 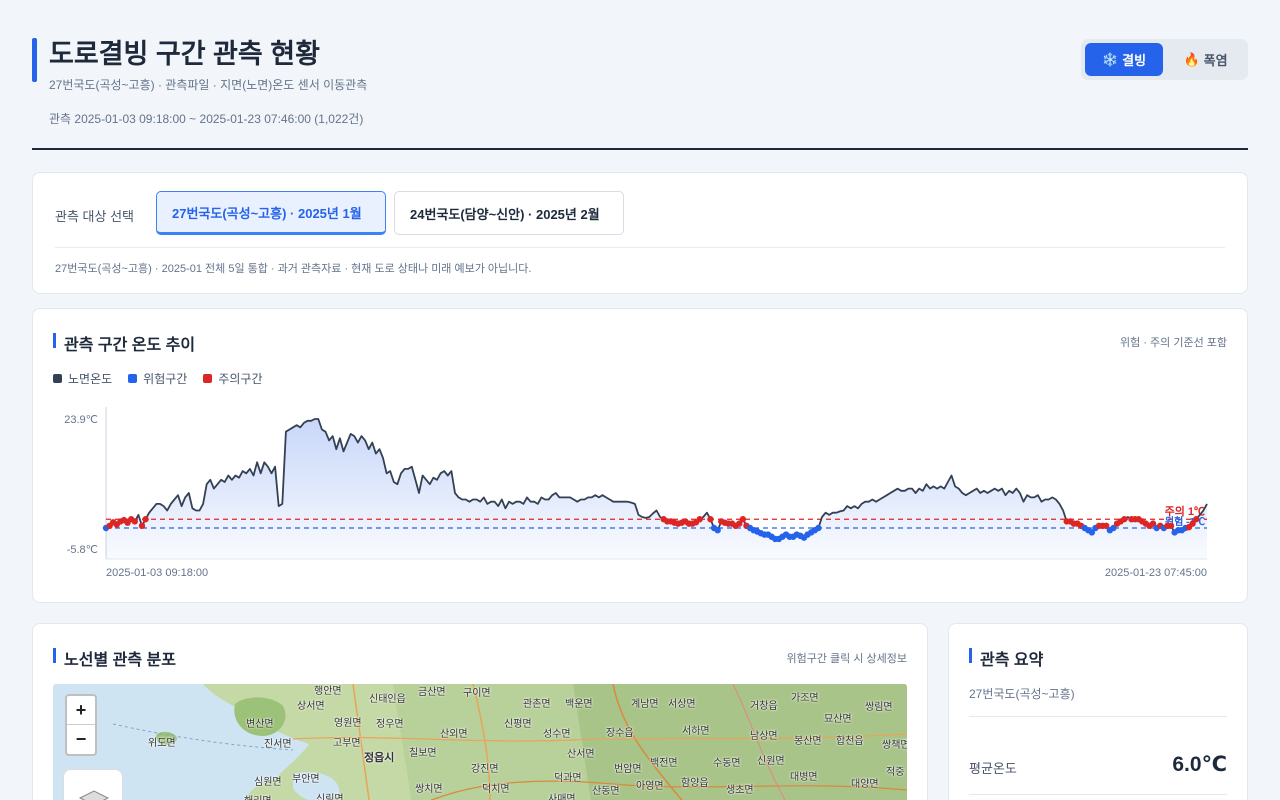 I want to click on map-label: 구이면, so click(x=477, y=693).